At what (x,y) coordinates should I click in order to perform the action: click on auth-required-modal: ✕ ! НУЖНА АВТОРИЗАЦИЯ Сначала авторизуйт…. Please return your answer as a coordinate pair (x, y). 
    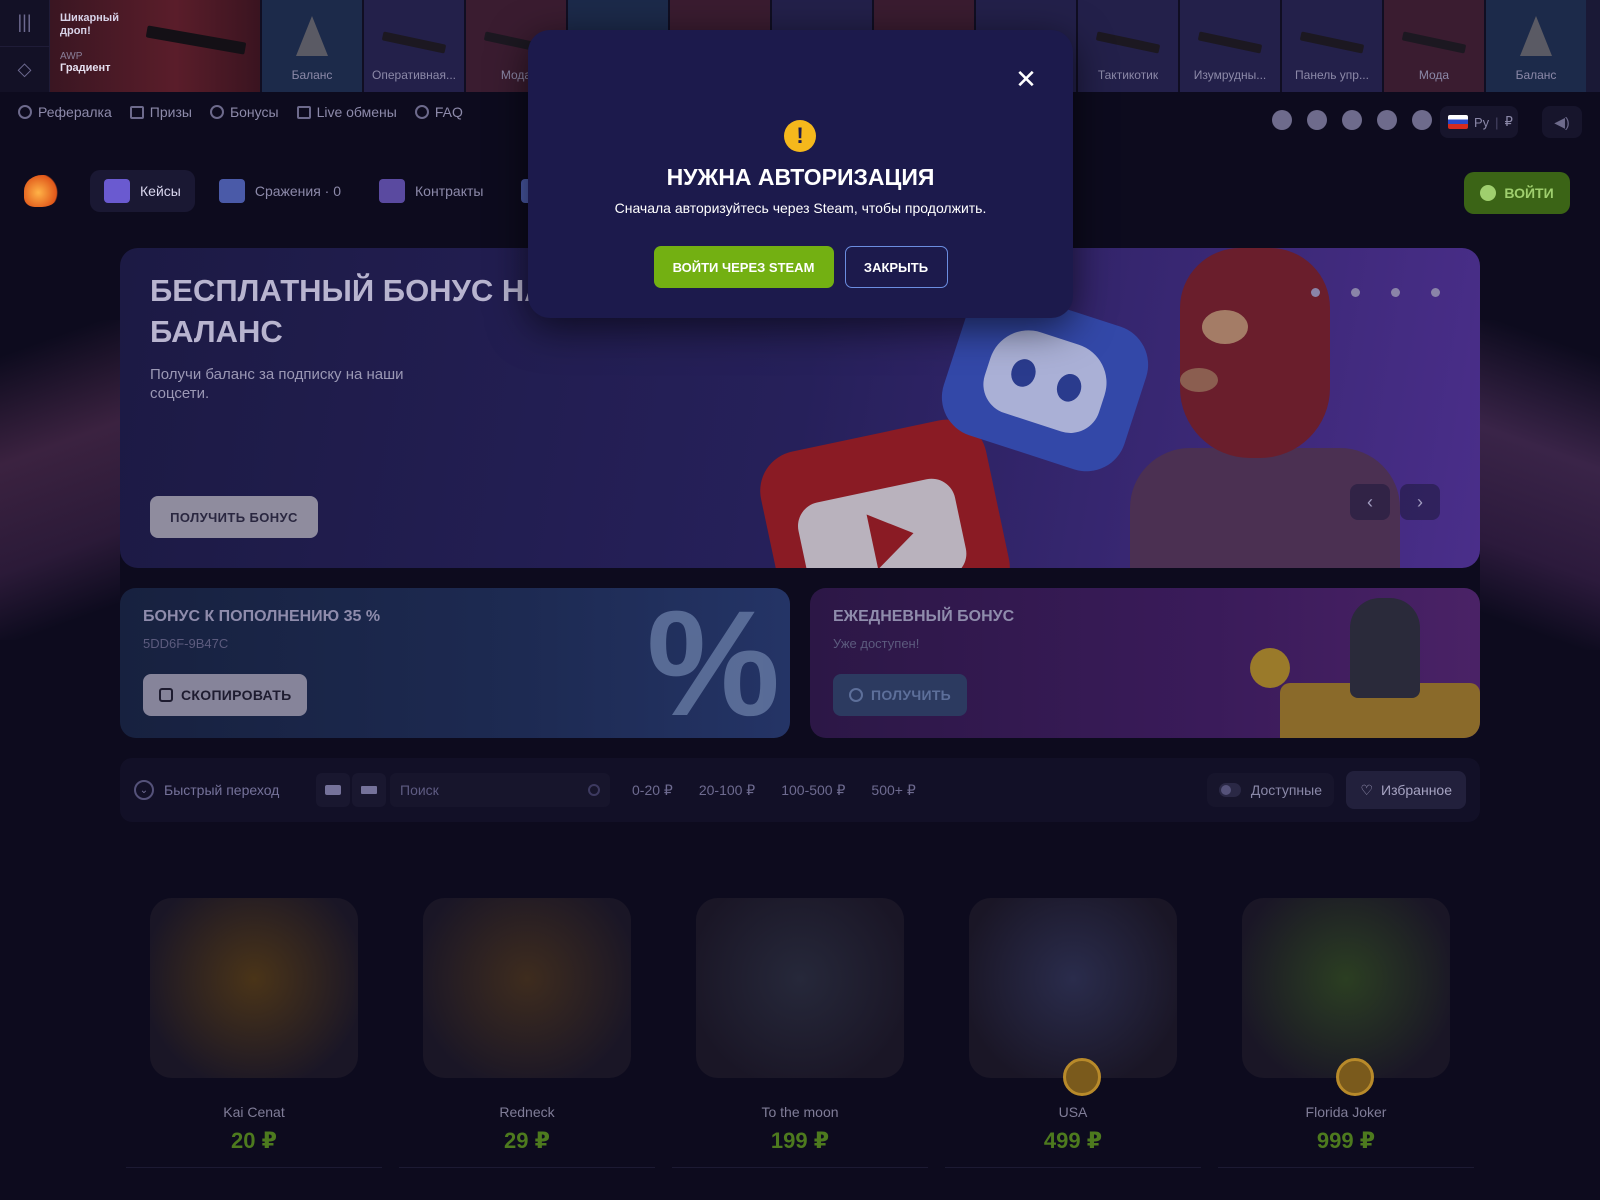
    Looking at the image, I should click on (800, 174).